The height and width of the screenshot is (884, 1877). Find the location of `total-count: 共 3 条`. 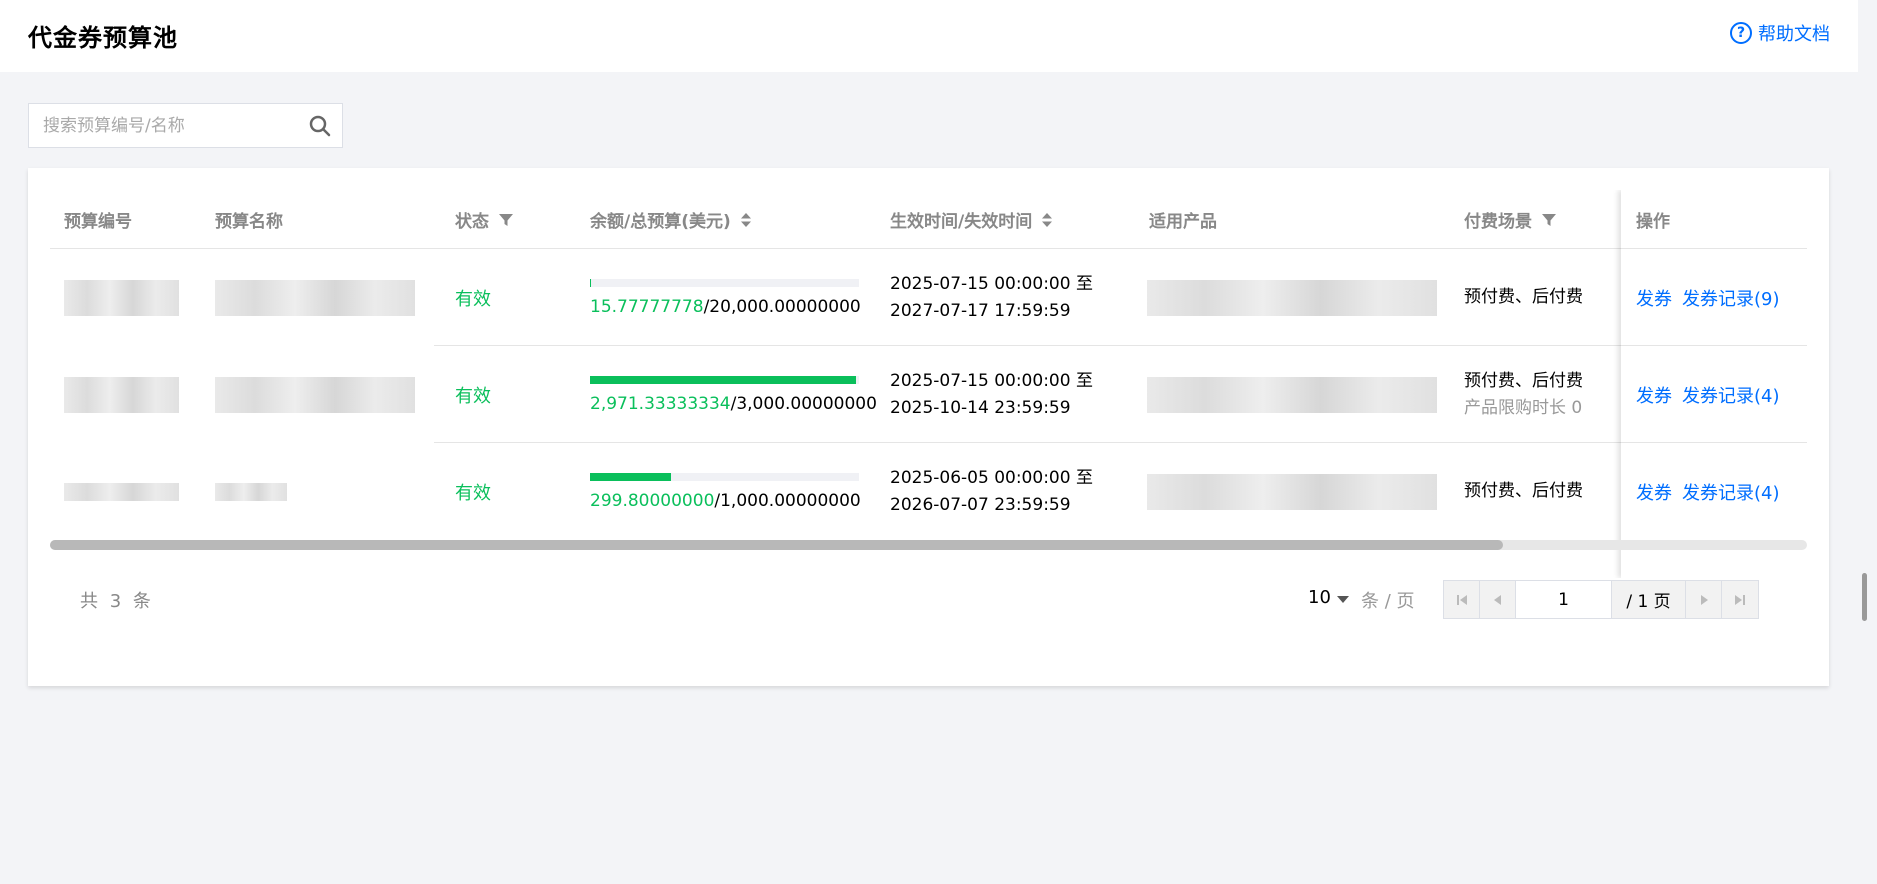

total-count: 共 3 条 is located at coordinates (117, 601).